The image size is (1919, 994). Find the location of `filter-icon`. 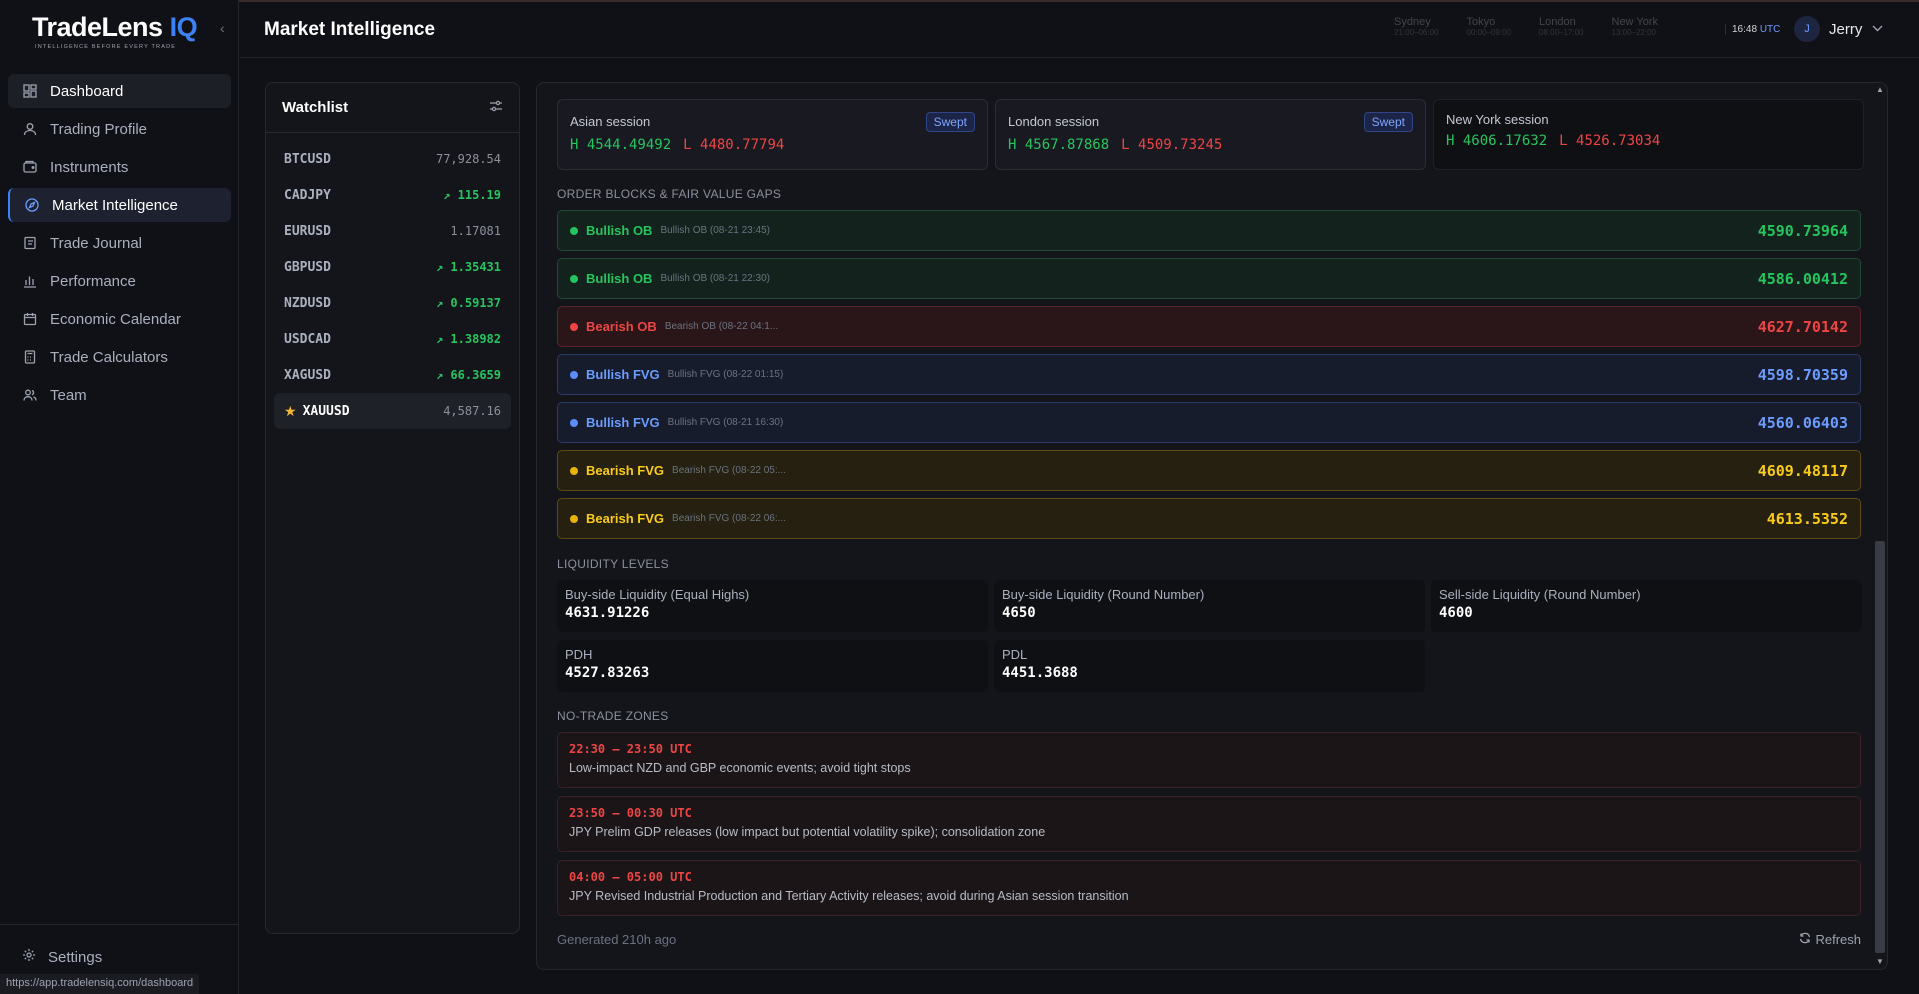

filter-icon is located at coordinates (496, 108).